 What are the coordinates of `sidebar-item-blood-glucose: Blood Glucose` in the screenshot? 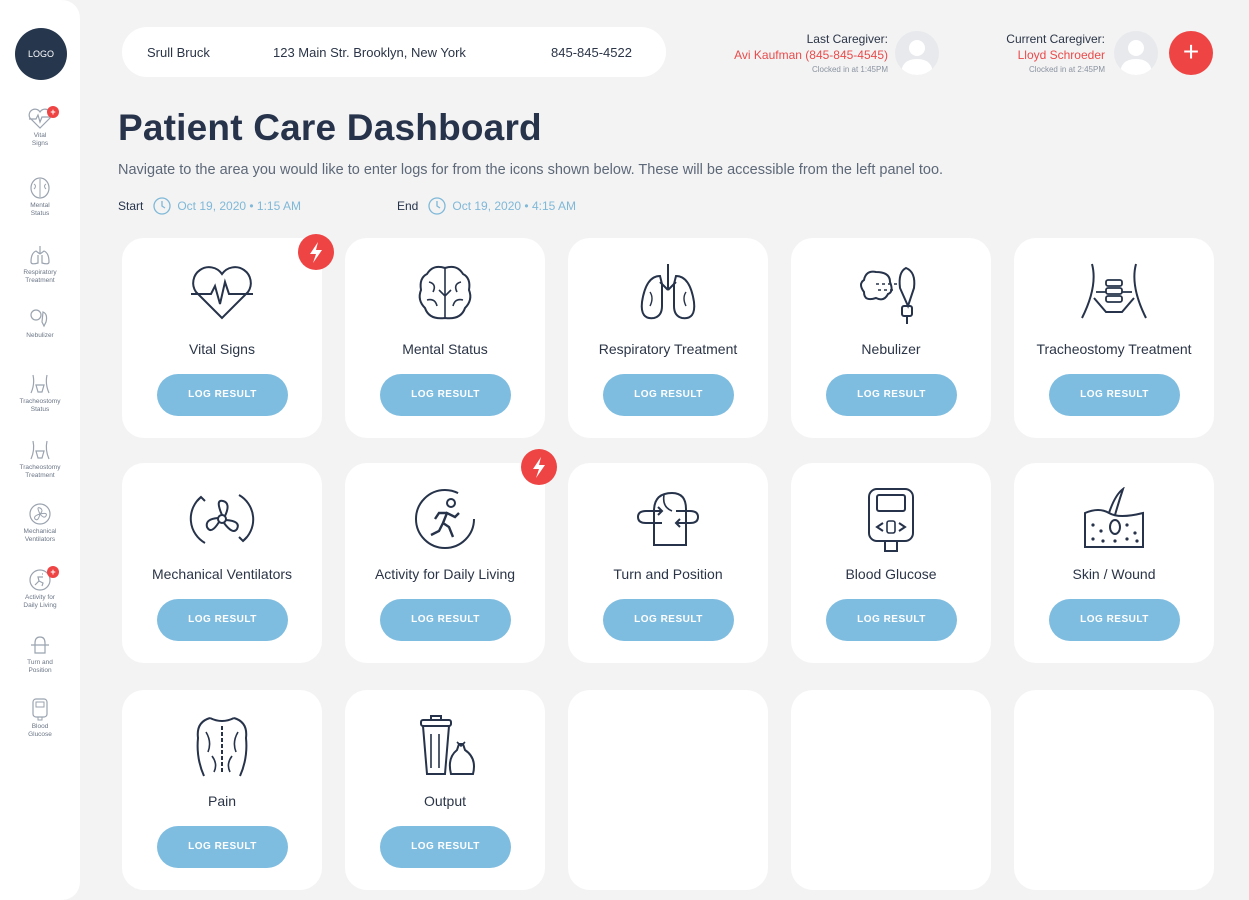 It's located at (40, 718).